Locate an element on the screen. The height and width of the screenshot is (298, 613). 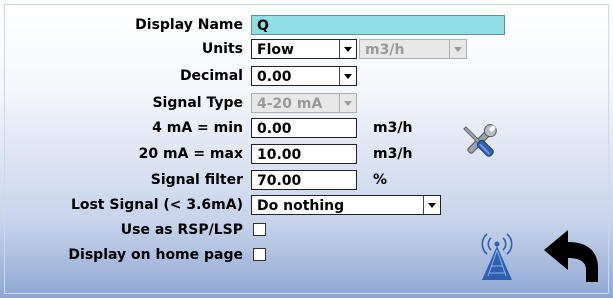
decimal-select: 0.00 is located at coordinates (304, 76).